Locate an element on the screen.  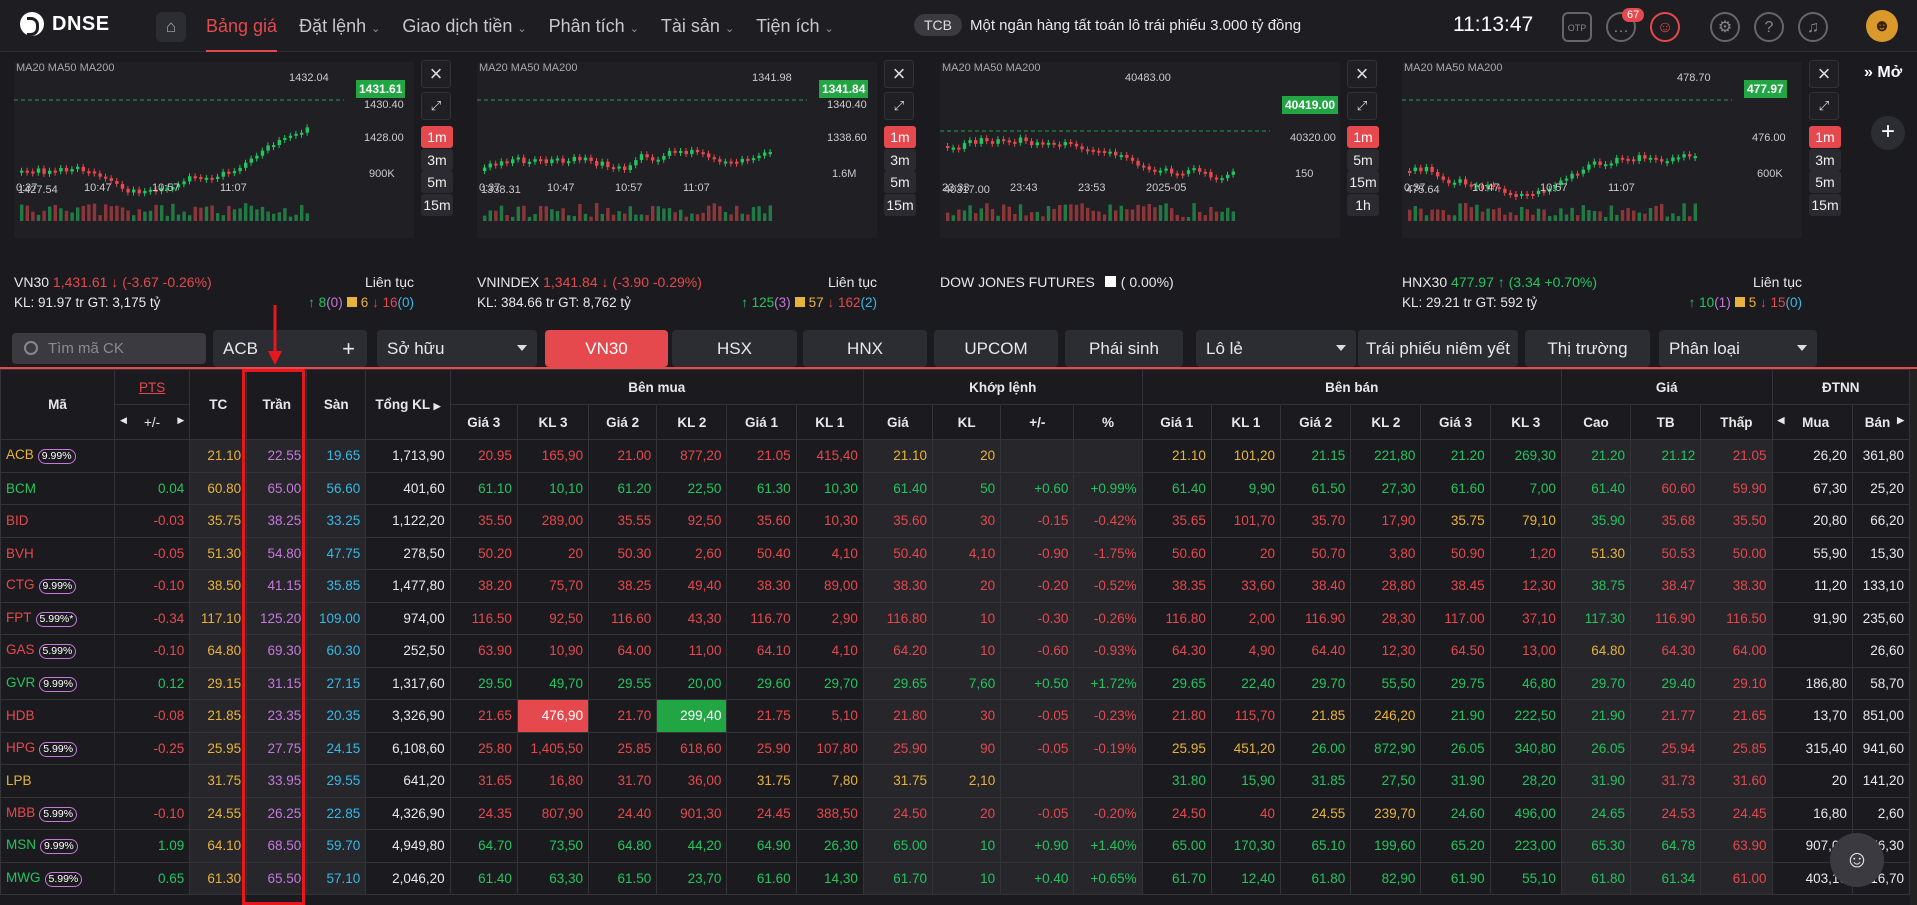
timeframe-button: 1h is located at coordinates (1363, 204).